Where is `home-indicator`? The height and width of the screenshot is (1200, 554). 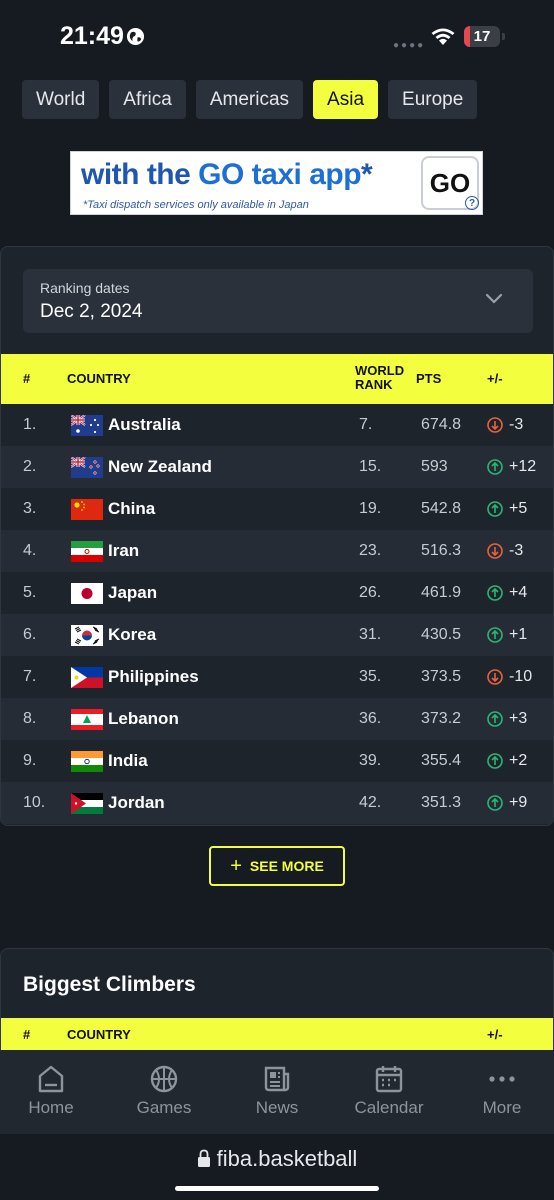
home-indicator is located at coordinates (277, 1188).